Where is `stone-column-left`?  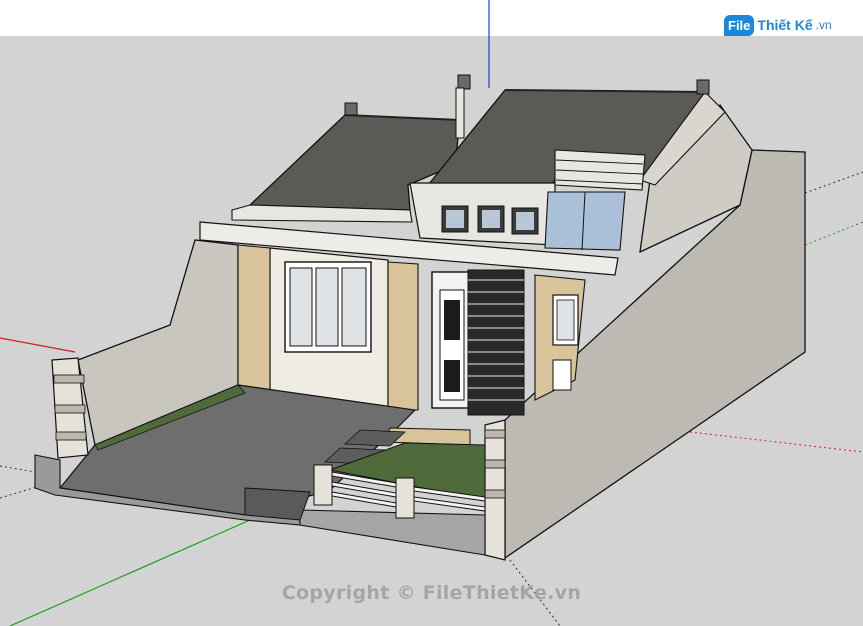 stone-column-left is located at coordinates (254, 317).